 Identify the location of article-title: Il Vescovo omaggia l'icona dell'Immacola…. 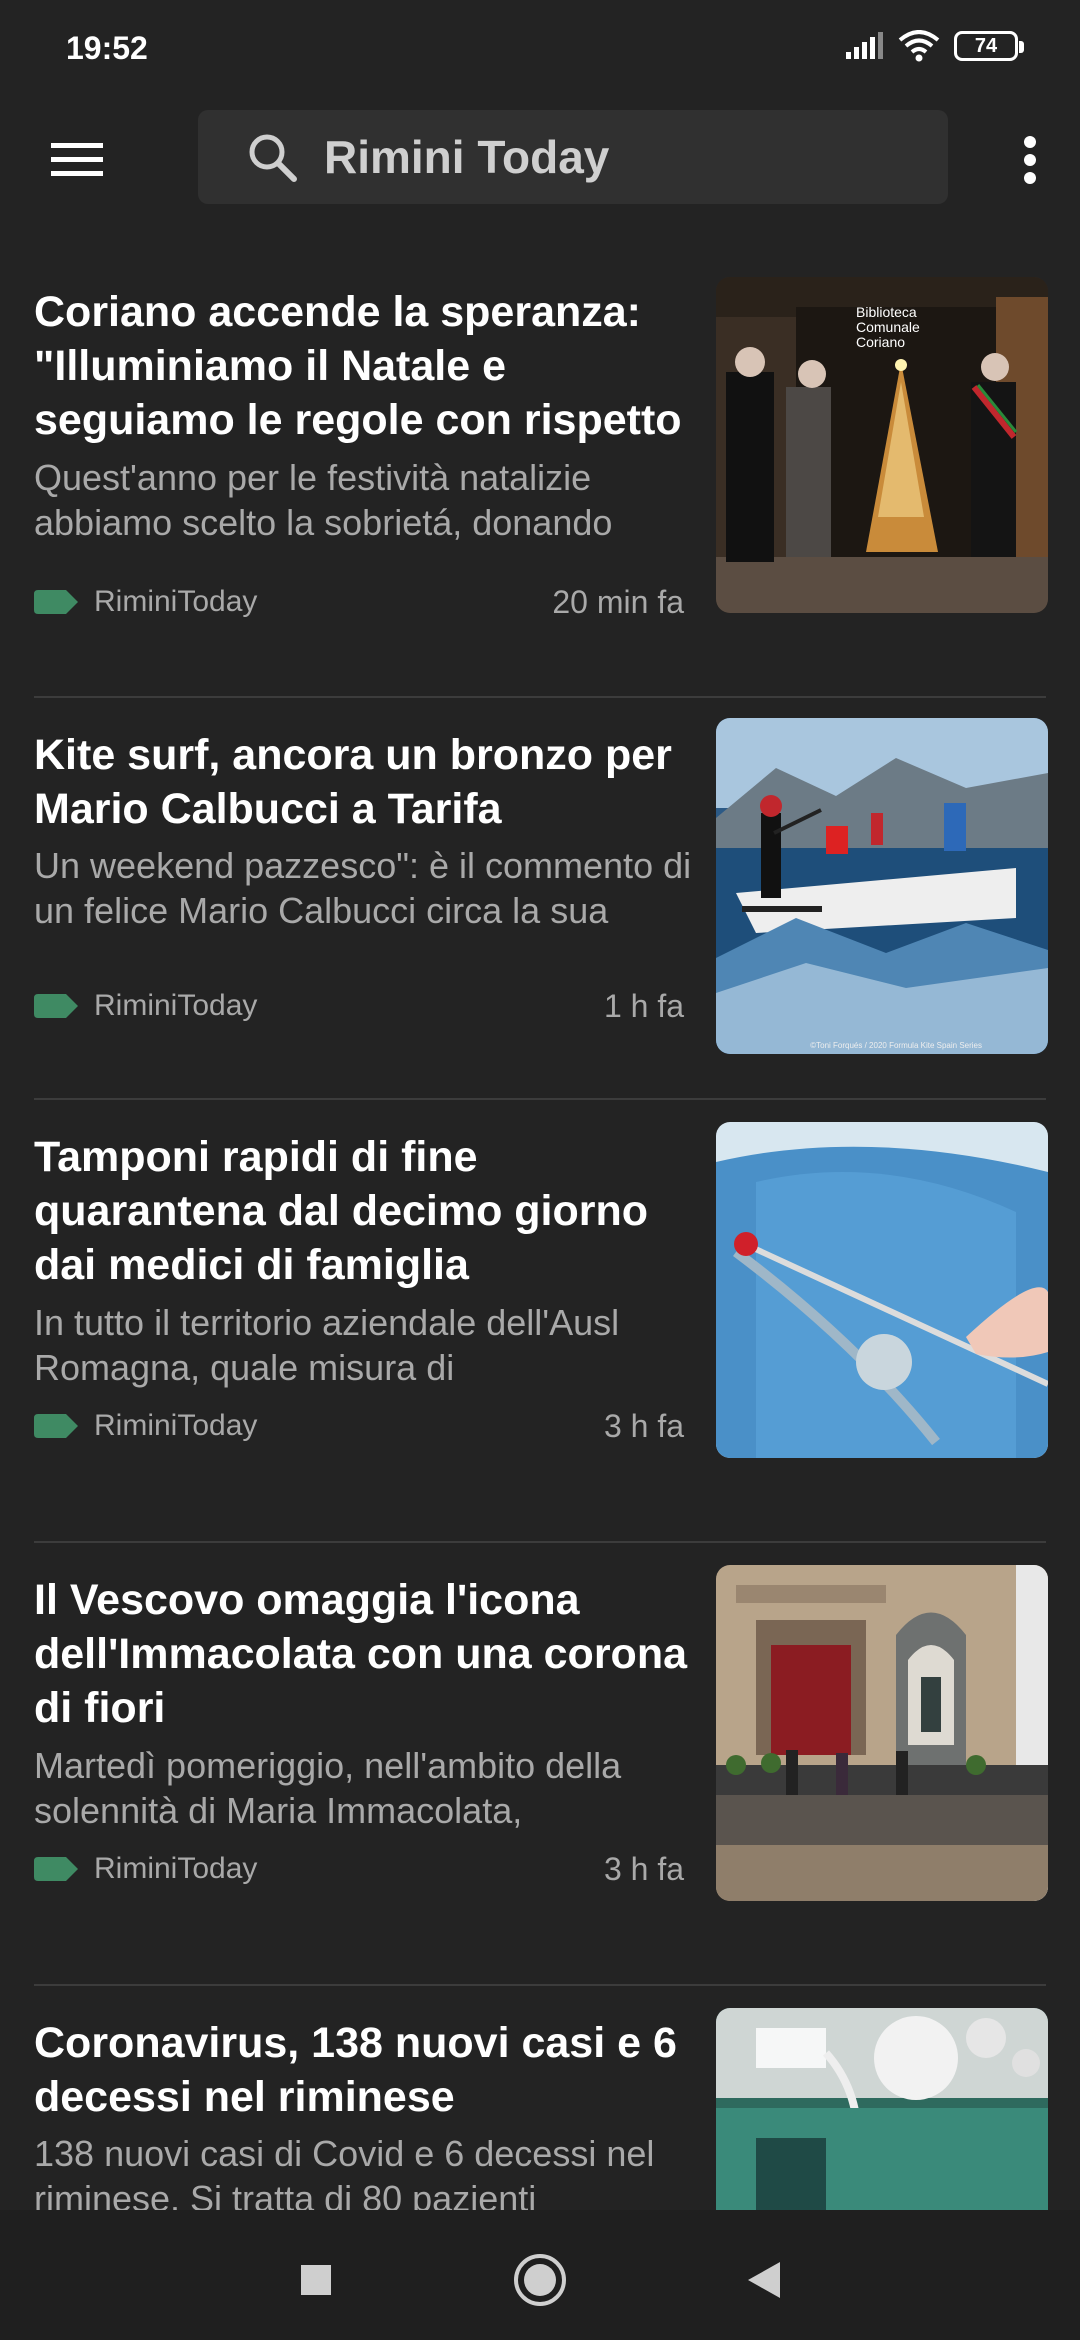
(360, 1654).